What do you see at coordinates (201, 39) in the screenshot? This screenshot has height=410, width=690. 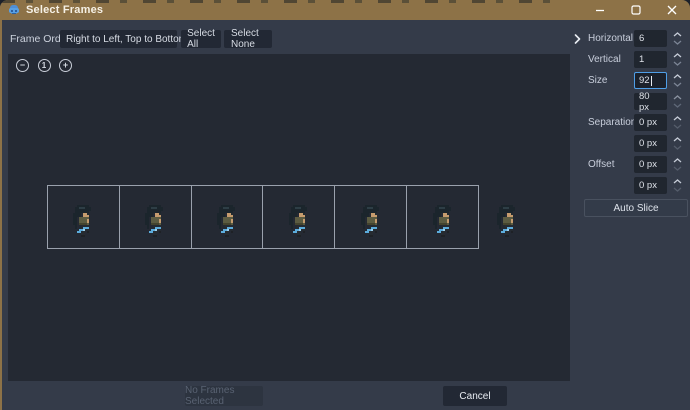 I see `select-all-button: Select All` at bounding box center [201, 39].